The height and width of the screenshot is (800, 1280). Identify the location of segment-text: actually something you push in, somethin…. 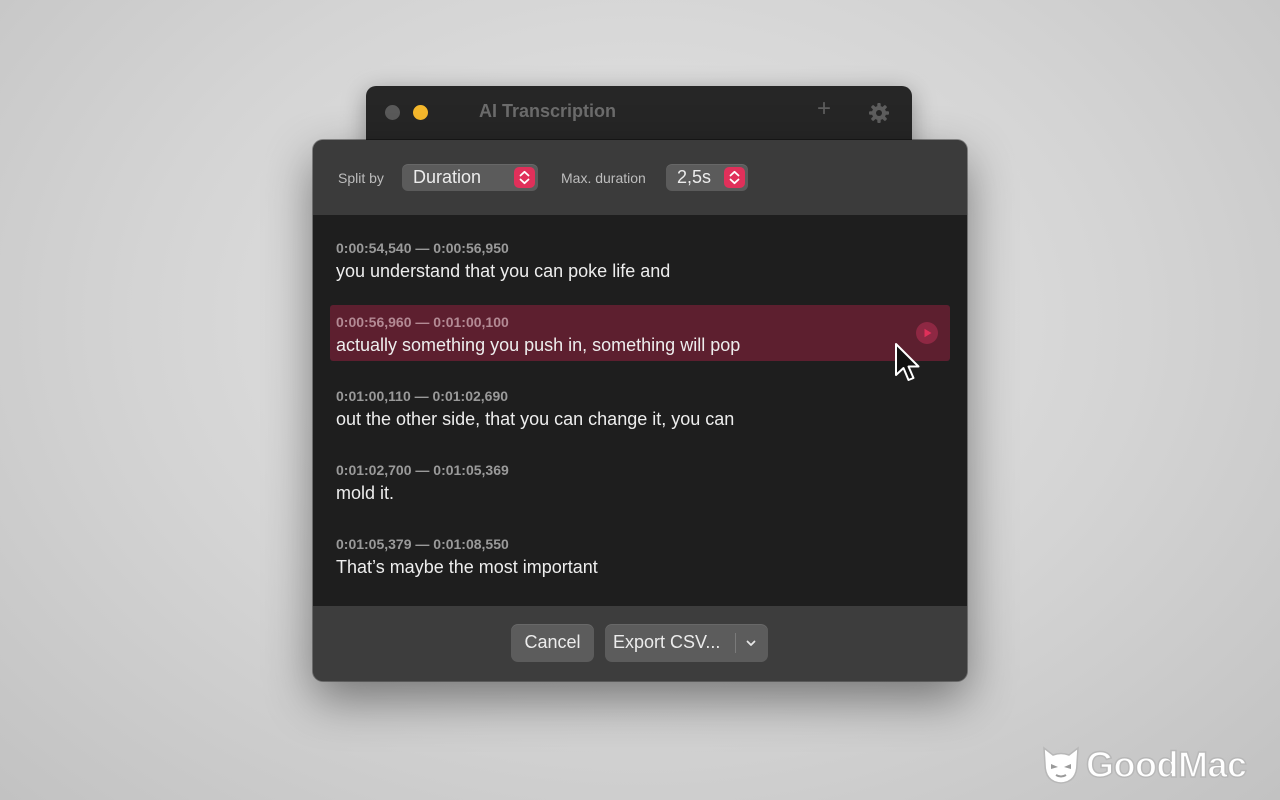
(538, 345).